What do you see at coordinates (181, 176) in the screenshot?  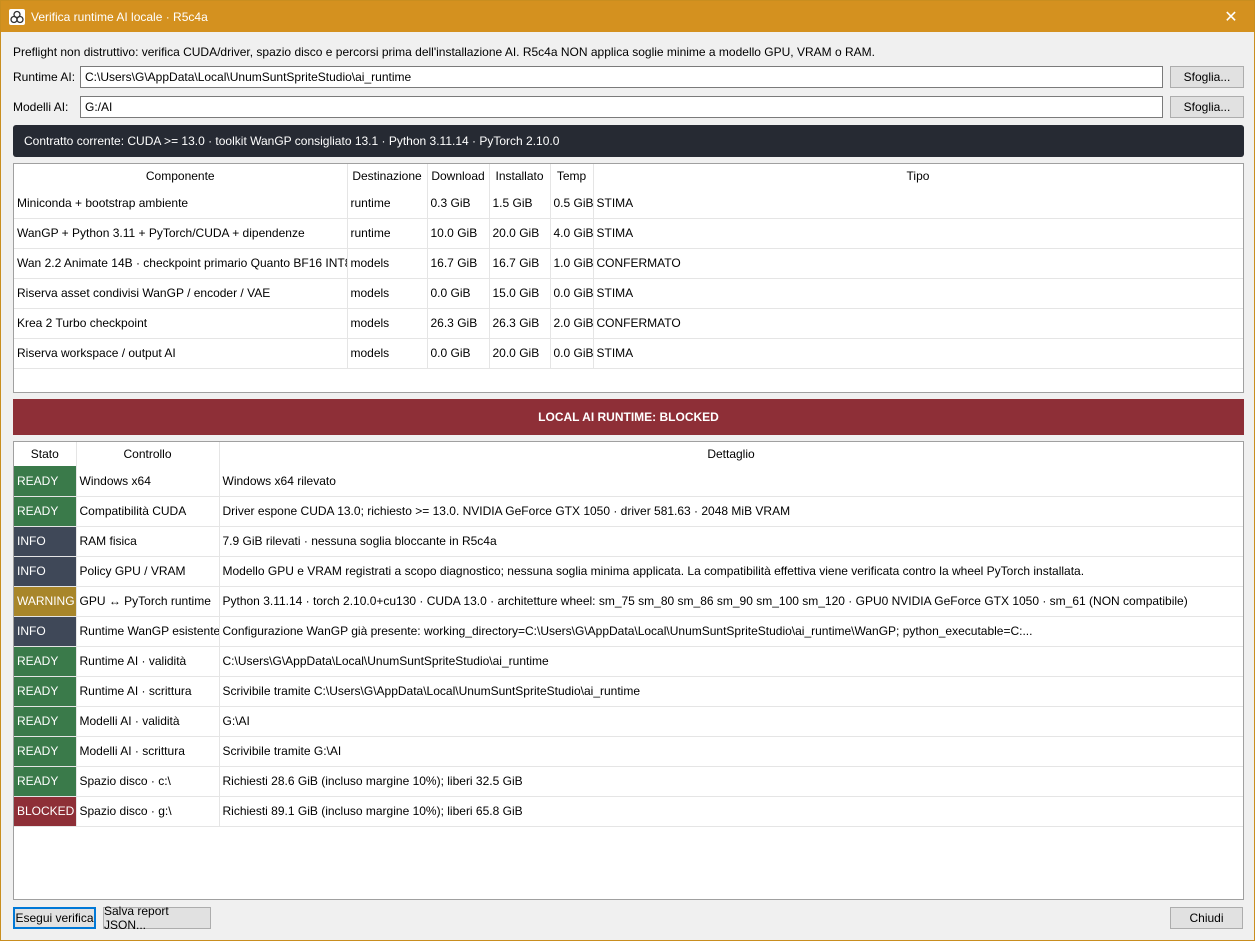 I see `components-header-cell: Componente` at bounding box center [181, 176].